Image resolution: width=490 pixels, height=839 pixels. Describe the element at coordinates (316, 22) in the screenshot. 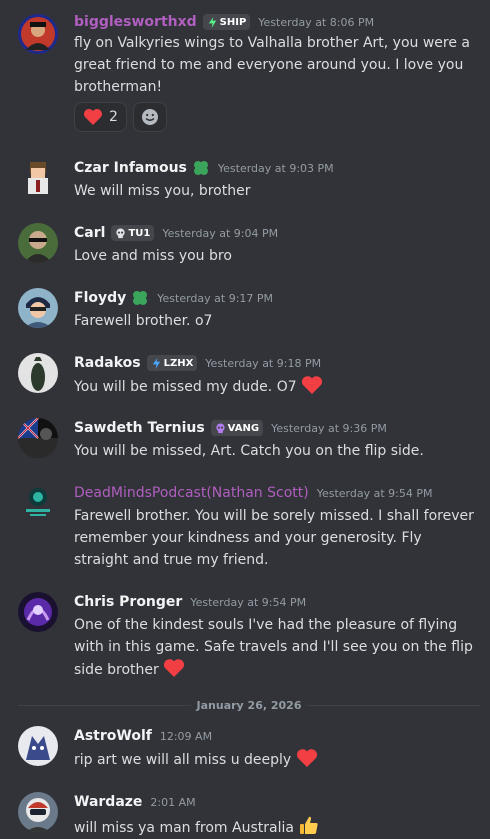

I see `timestamp: Yesterday at 8:06 PM` at that location.